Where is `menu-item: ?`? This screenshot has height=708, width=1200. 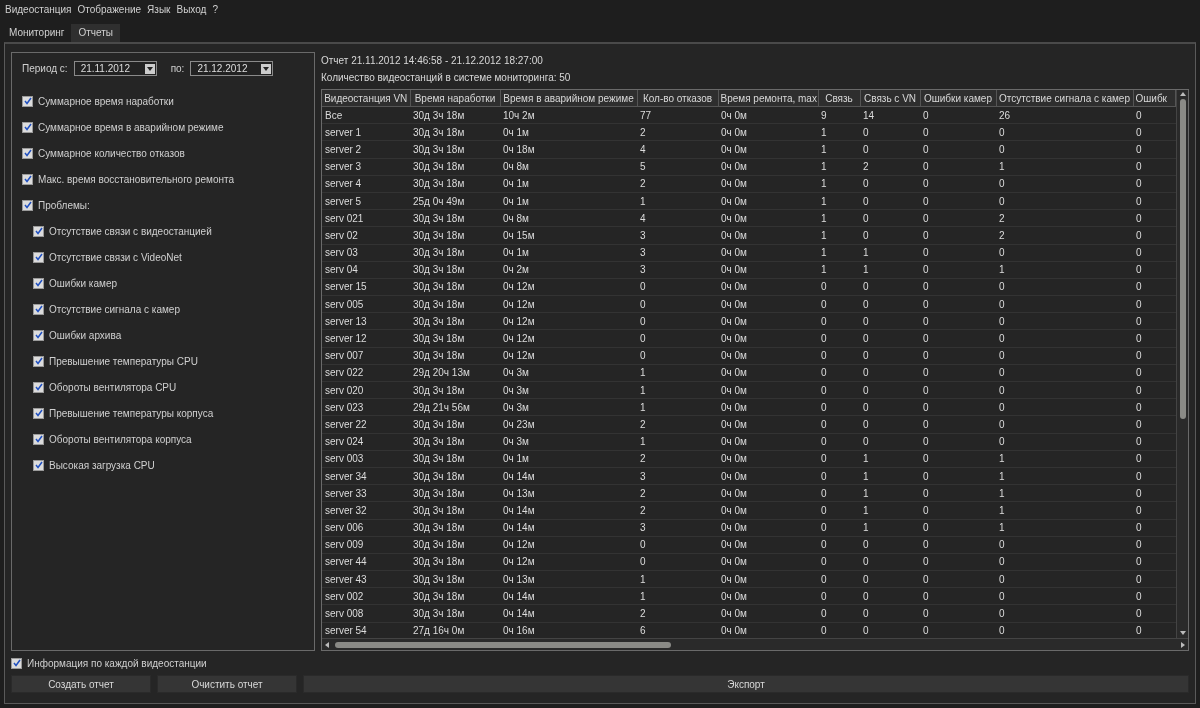 menu-item: ? is located at coordinates (215, 9).